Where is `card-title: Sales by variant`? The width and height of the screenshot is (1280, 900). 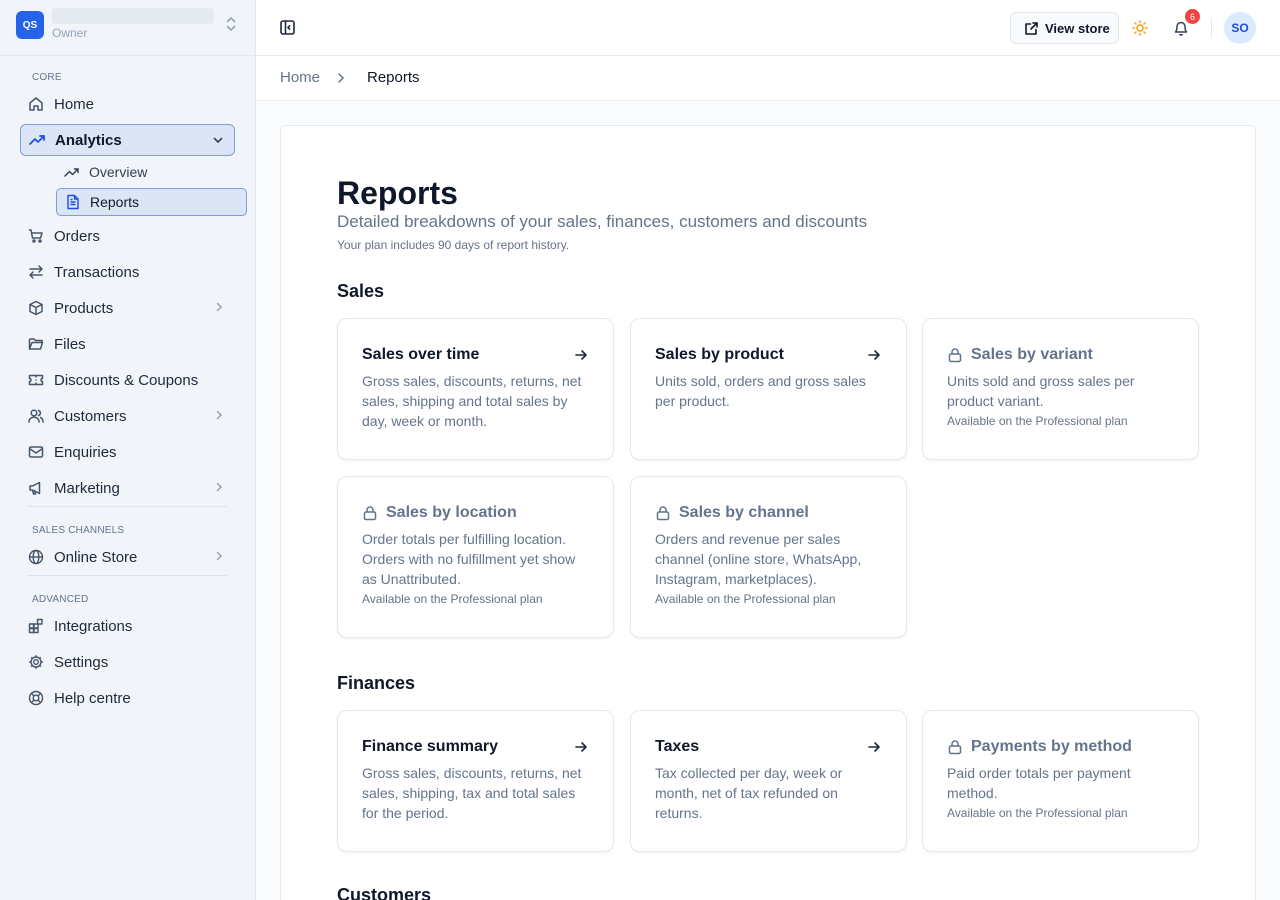
card-title: Sales by variant is located at coordinates (1032, 354).